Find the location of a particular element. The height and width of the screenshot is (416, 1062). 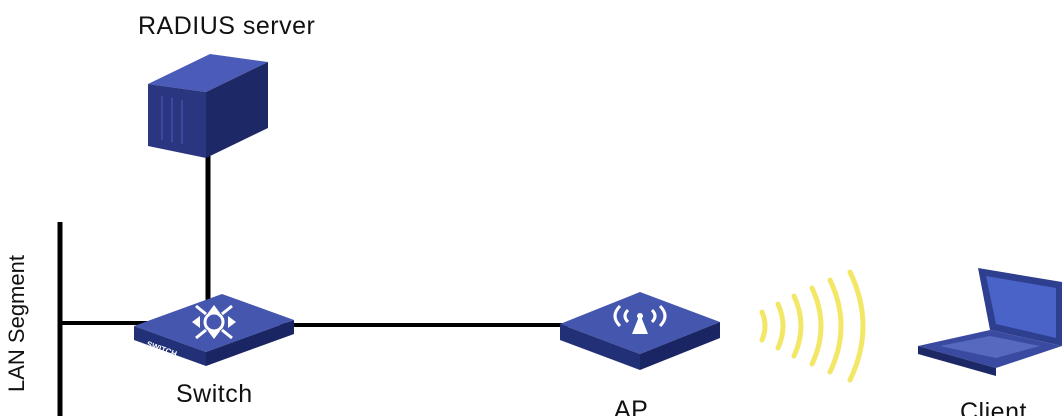

radius-server-label: RADIUS server is located at coordinates (227, 26).